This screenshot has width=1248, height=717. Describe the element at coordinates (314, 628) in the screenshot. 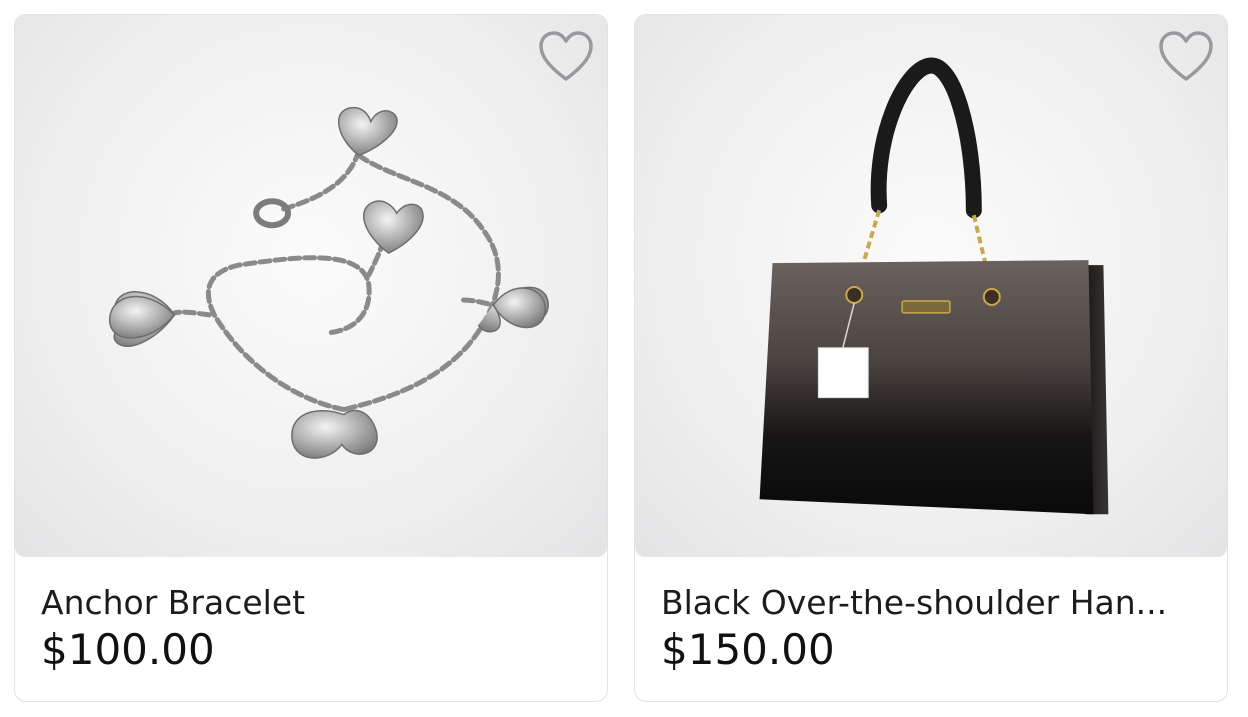

I see `product-info: Anchor Bracelet $100.00` at that location.